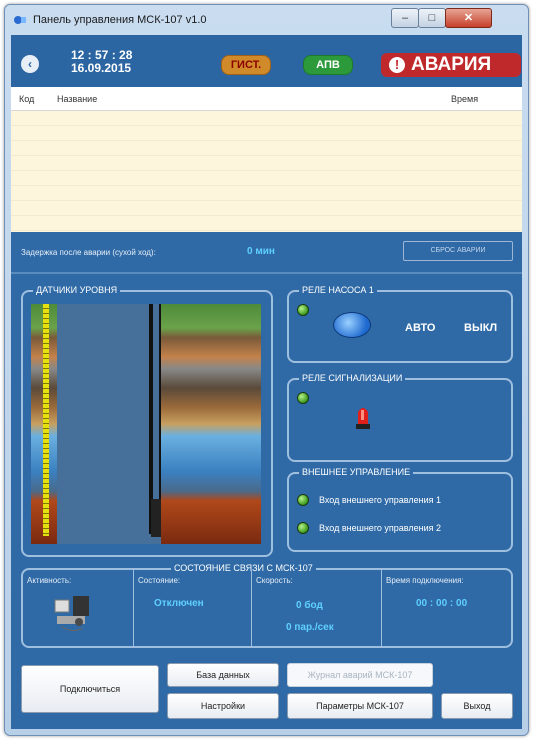  I want to click on log-header: Код Название Время, so click(266, 99).